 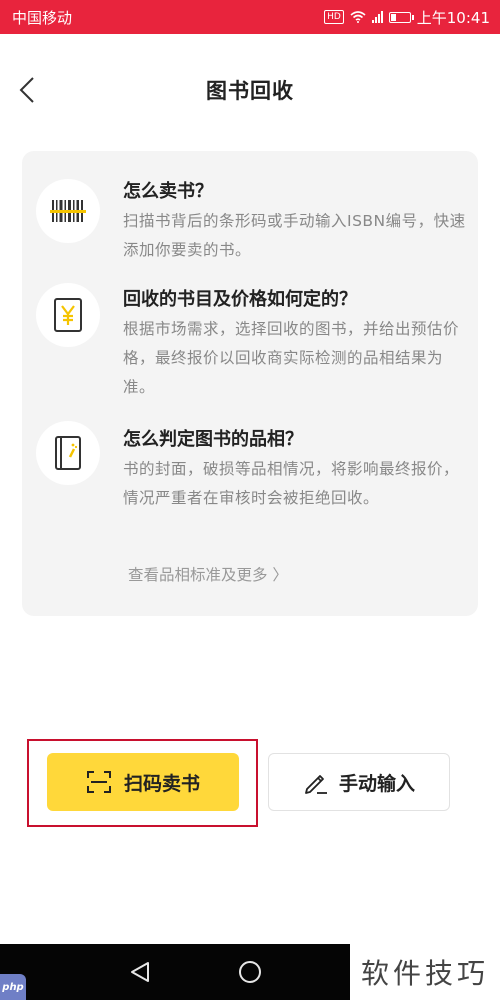 I want to click on manual-input-label: 手动输入, so click(x=376, y=783).